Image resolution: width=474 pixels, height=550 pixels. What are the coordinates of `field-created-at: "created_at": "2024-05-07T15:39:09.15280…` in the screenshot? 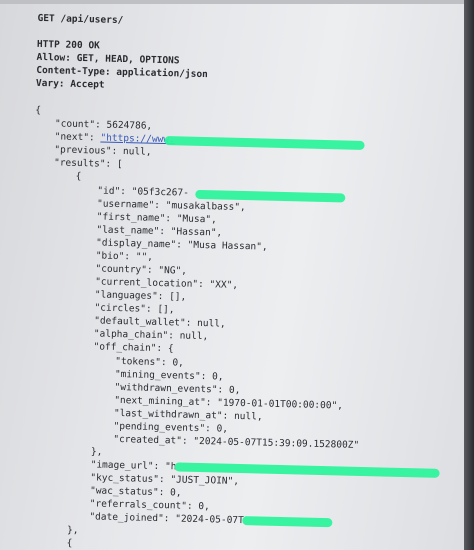 It's located at (236, 442).